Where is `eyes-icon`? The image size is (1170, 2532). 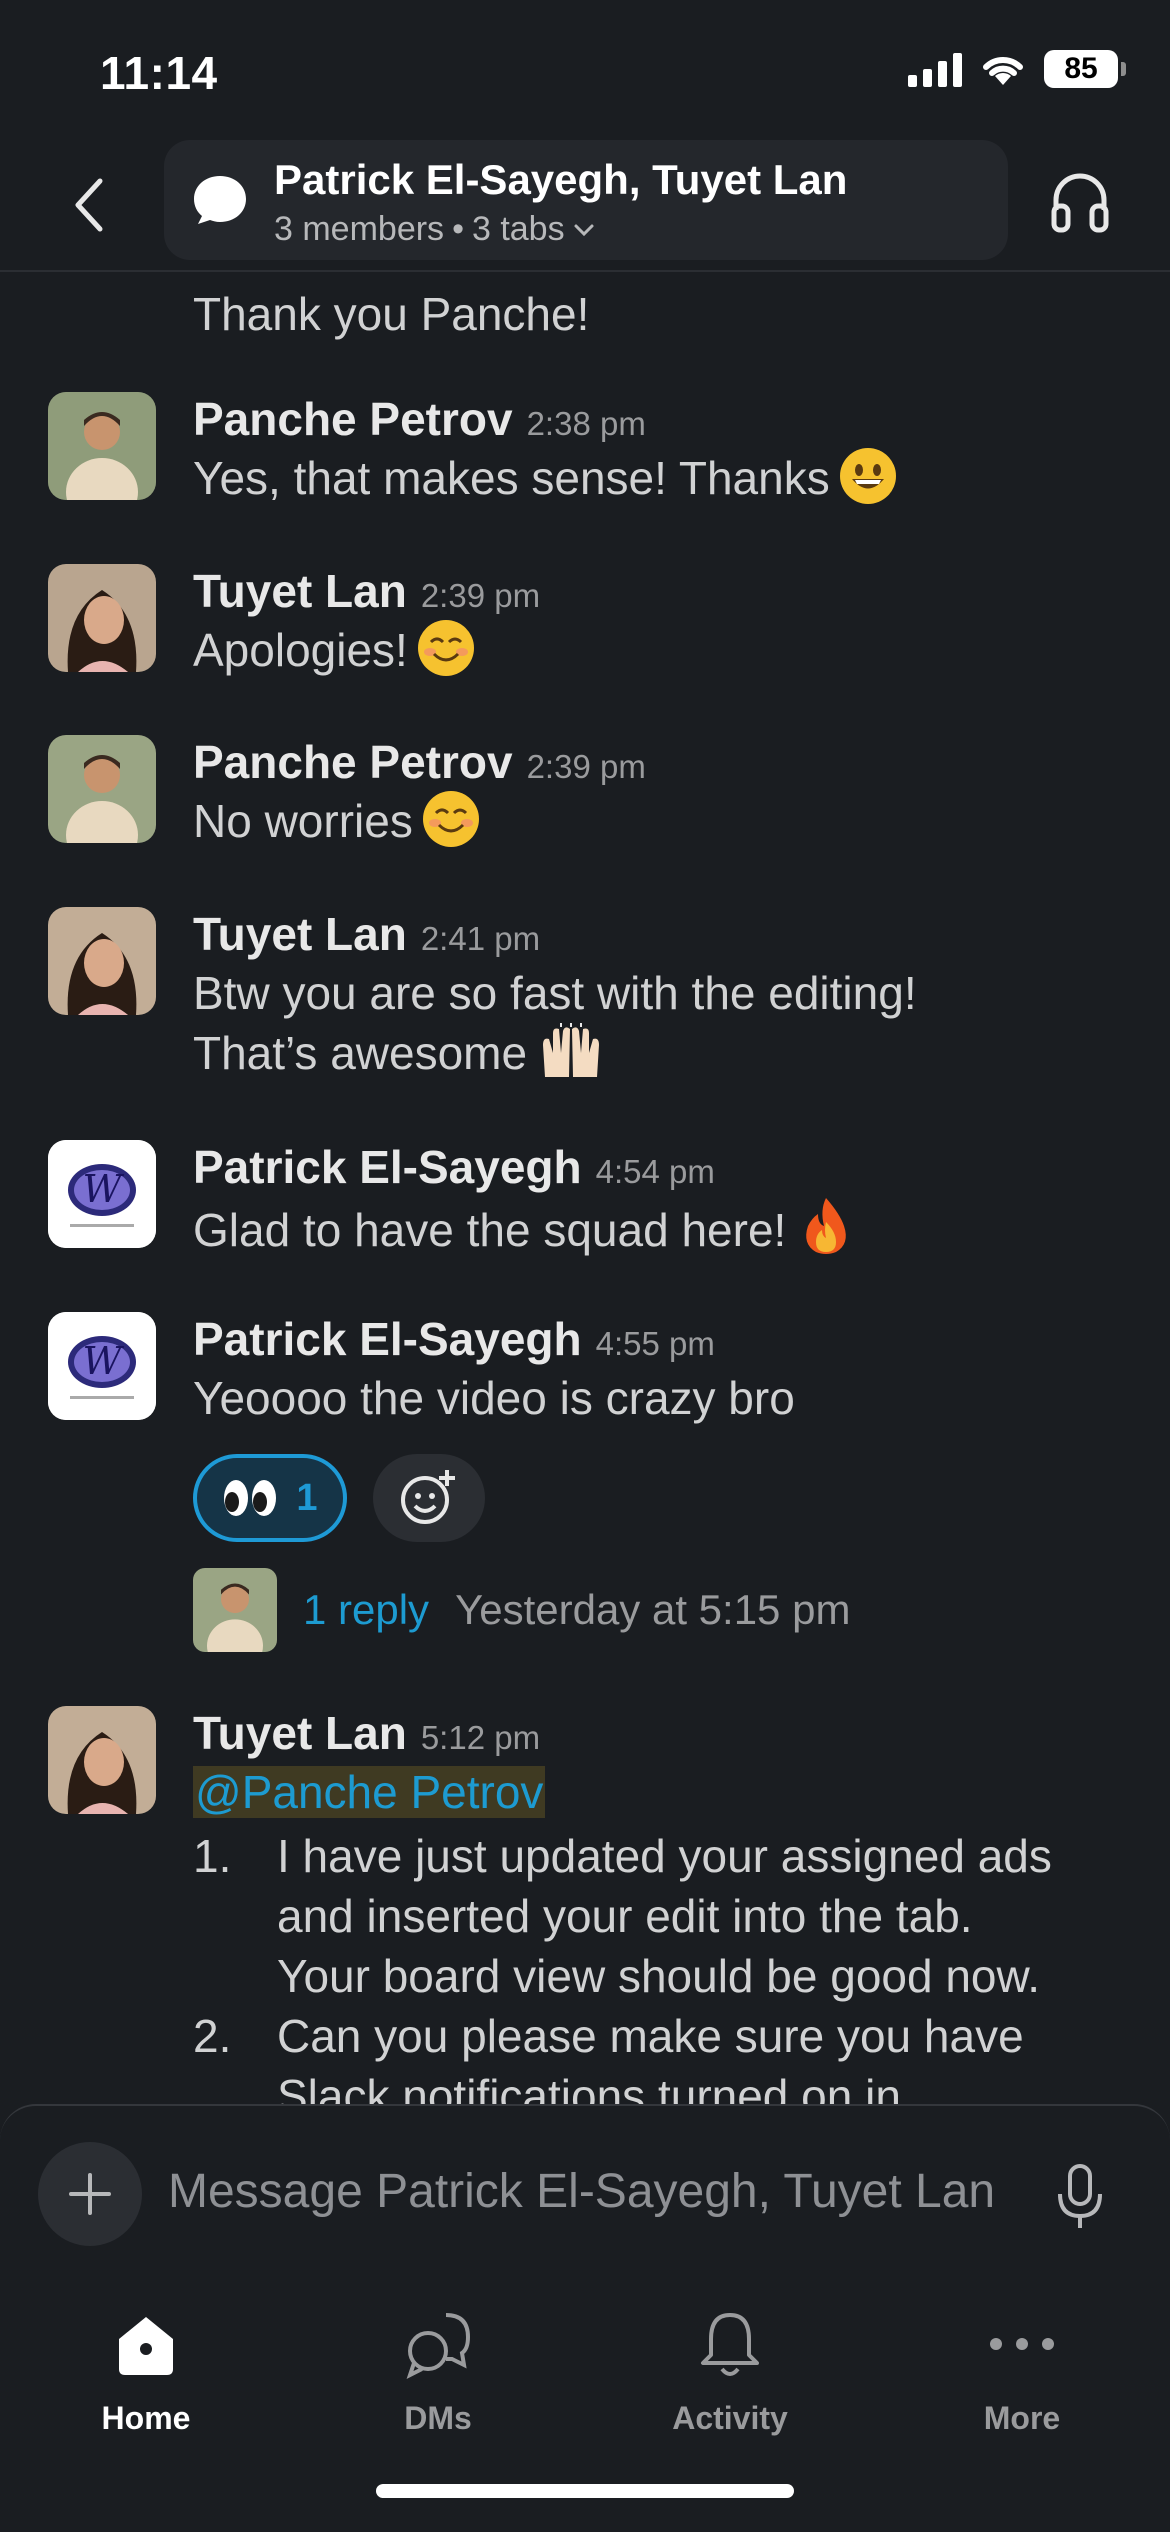
eyes-icon is located at coordinates (250, 1498).